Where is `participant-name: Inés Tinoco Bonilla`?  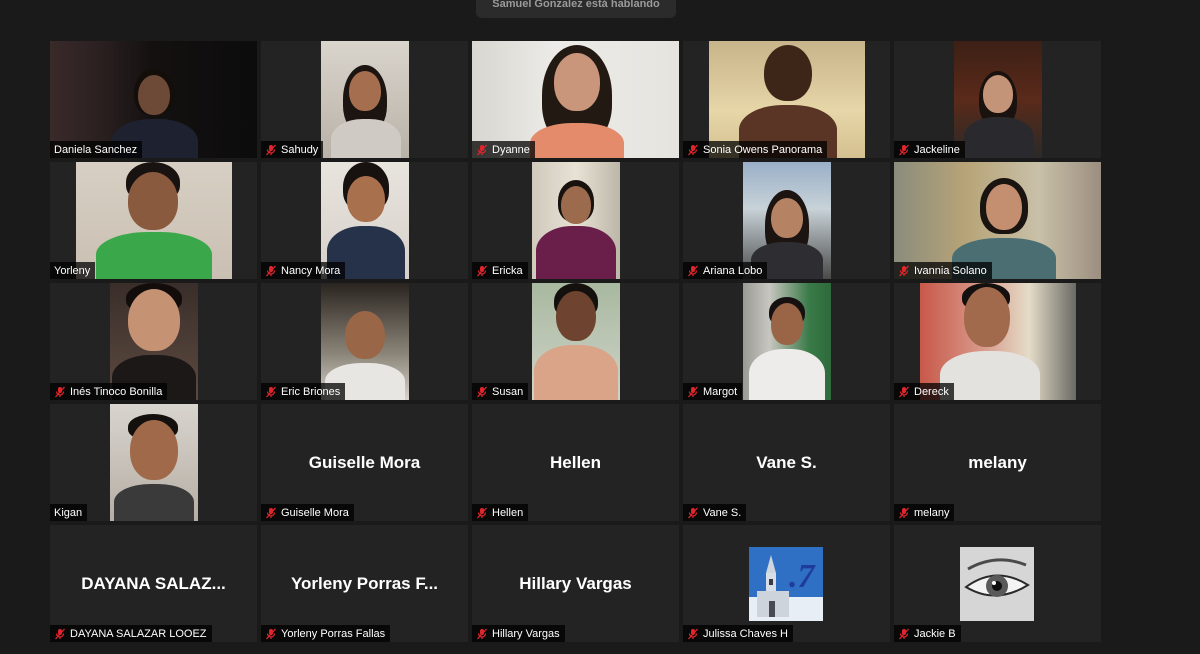 participant-name: Inés Tinoco Bonilla is located at coordinates (116, 391).